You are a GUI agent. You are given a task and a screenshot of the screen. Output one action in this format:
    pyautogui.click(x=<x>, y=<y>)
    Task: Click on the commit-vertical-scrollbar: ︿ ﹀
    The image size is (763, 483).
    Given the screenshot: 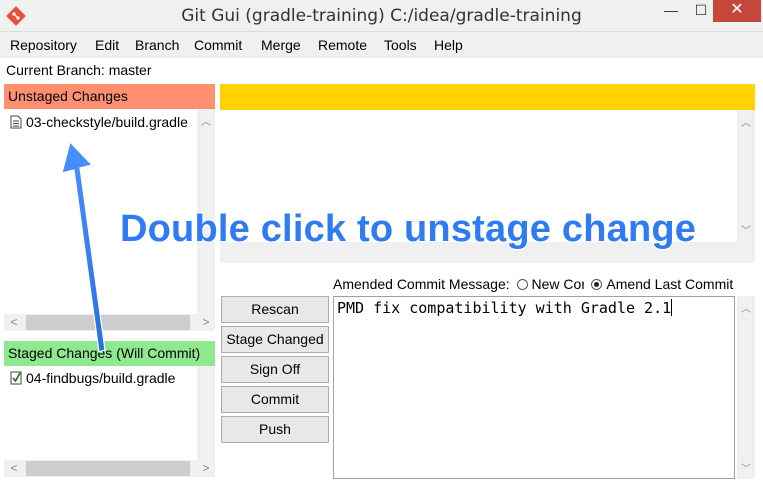 What is the action you would take?
    pyautogui.click(x=746, y=387)
    